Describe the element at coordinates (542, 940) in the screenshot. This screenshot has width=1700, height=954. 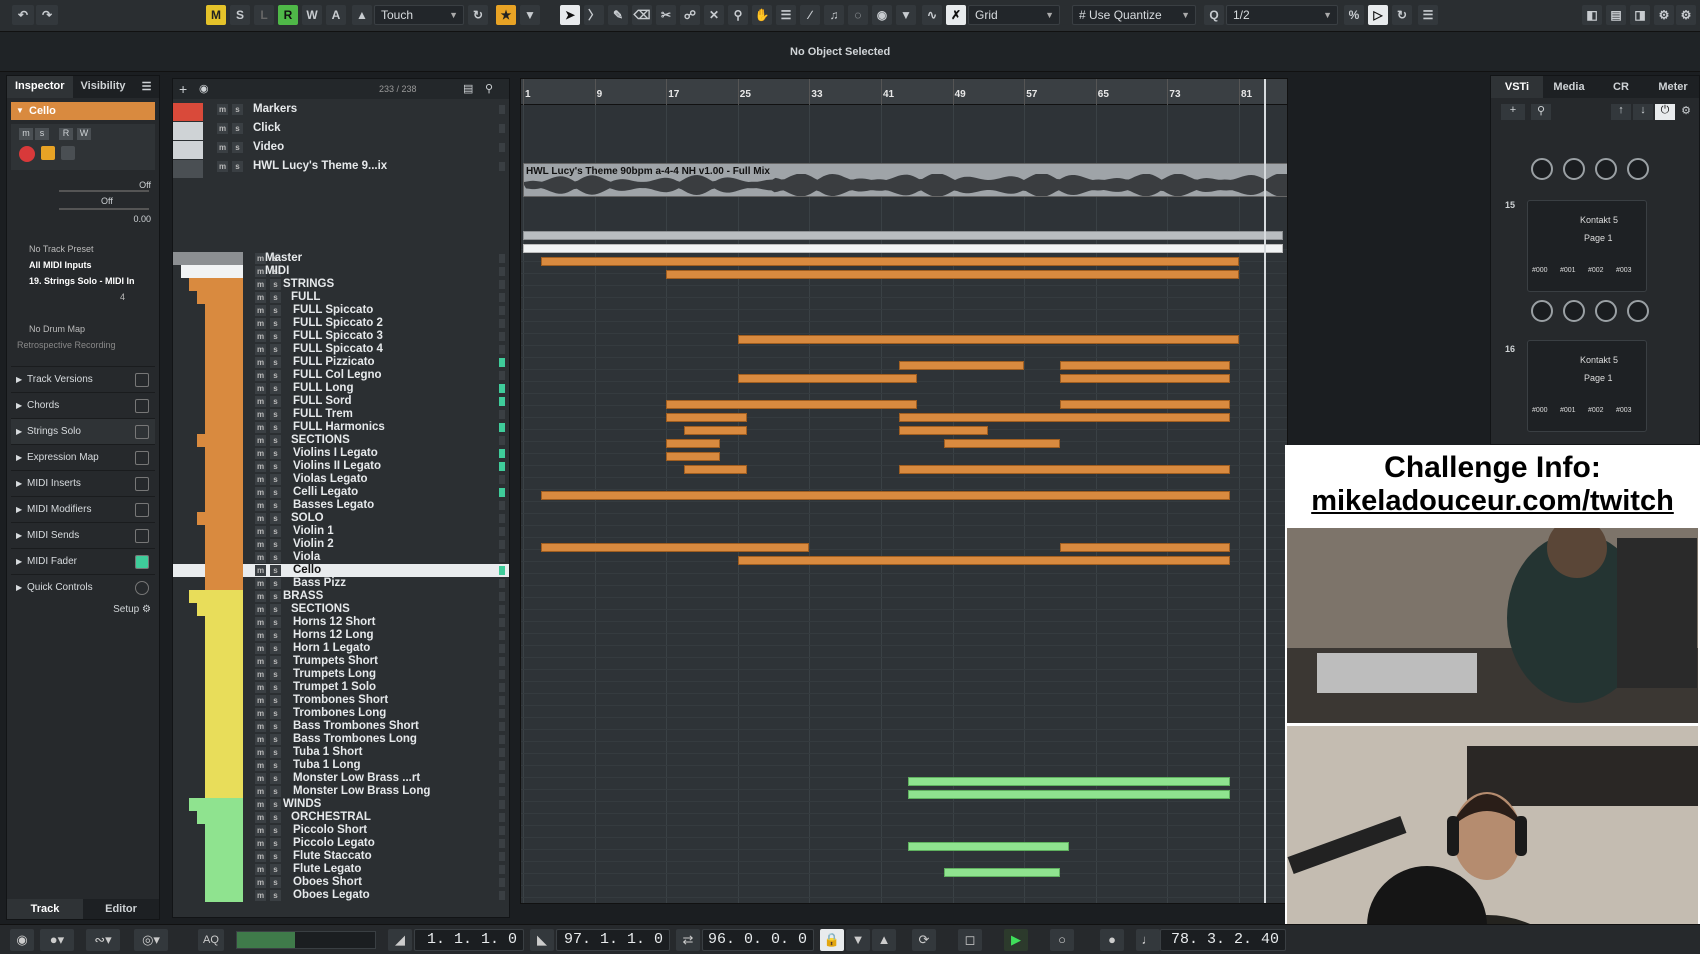
I see `right-locator-icon: ◣` at that location.